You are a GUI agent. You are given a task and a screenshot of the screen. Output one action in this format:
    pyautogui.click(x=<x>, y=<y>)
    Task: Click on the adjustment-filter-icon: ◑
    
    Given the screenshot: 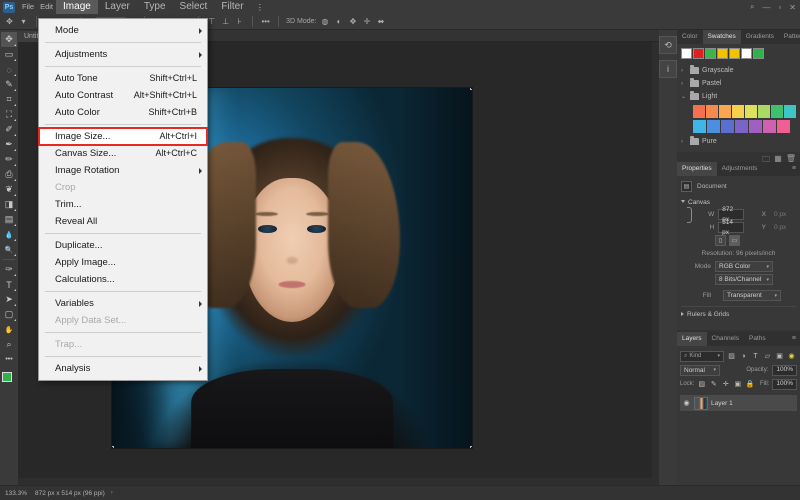 What is the action you would take?
    pyautogui.click(x=743, y=356)
    